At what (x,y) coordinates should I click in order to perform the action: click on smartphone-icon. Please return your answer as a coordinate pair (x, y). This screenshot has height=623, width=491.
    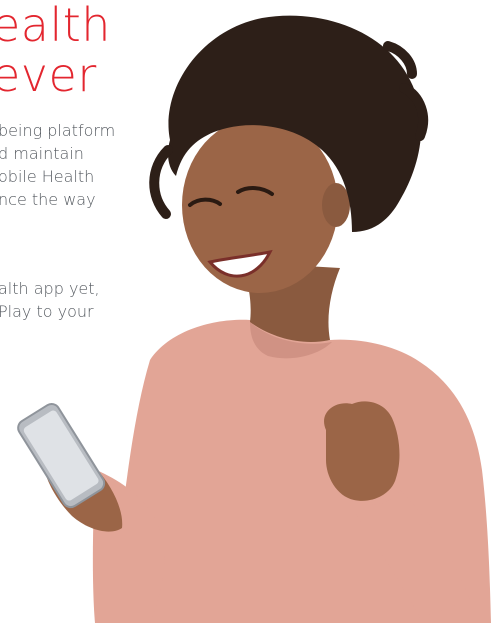
    Looking at the image, I should click on (61, 455).